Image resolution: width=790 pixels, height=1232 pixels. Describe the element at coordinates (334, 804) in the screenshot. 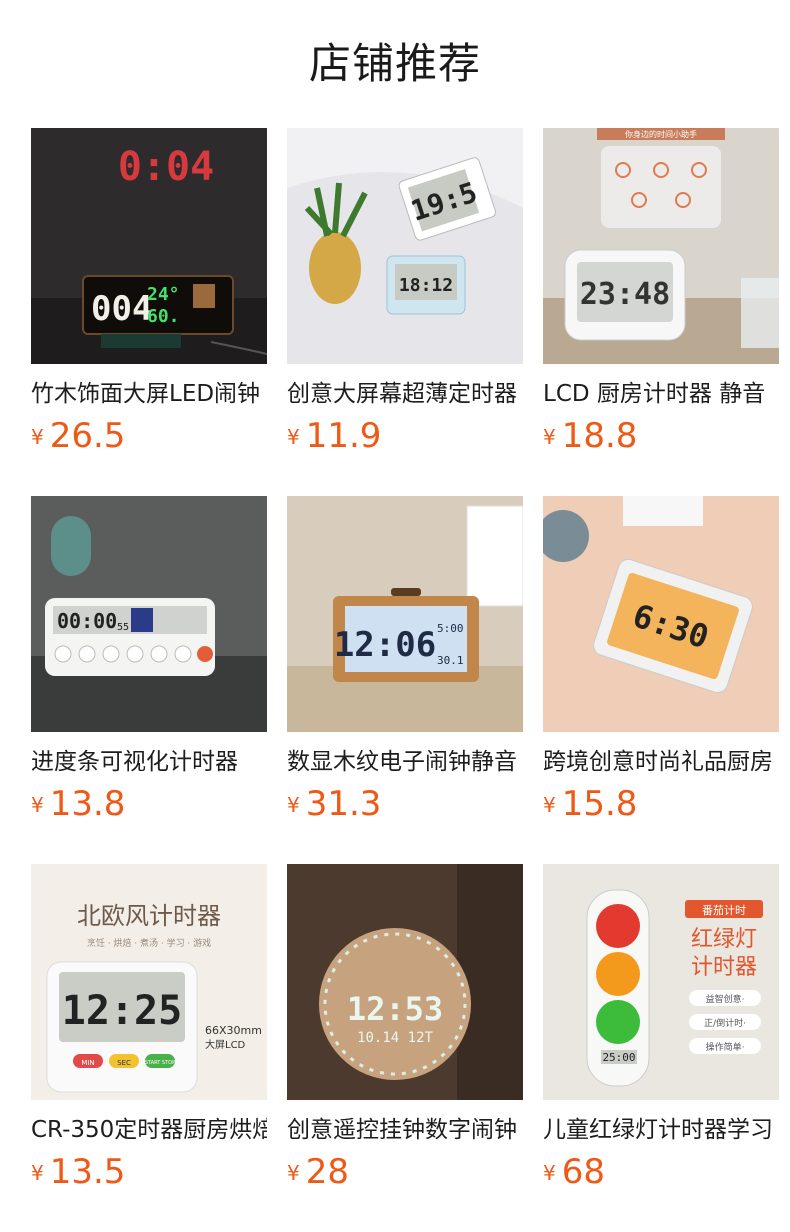

I see `product-price: ¥31.3` at that location.